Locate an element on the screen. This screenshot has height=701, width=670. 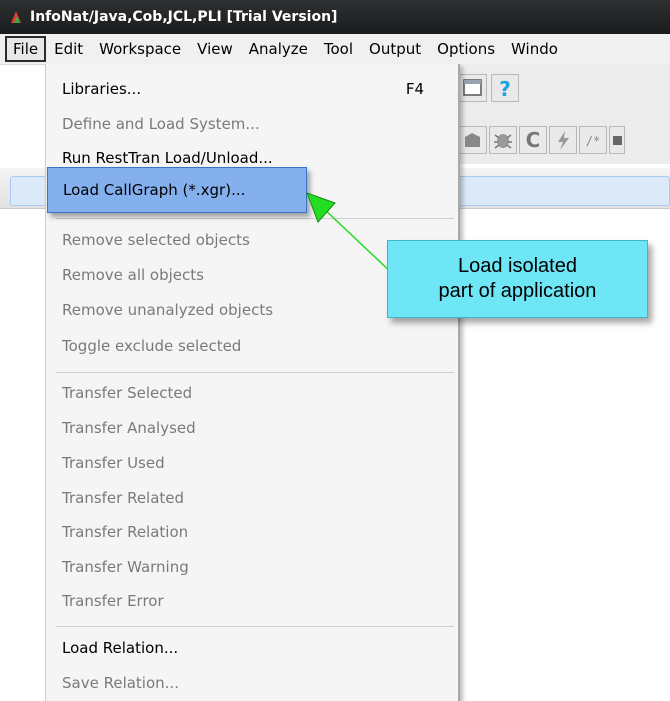
menu-workspace: Workspace is located at coordinates (140, 49).